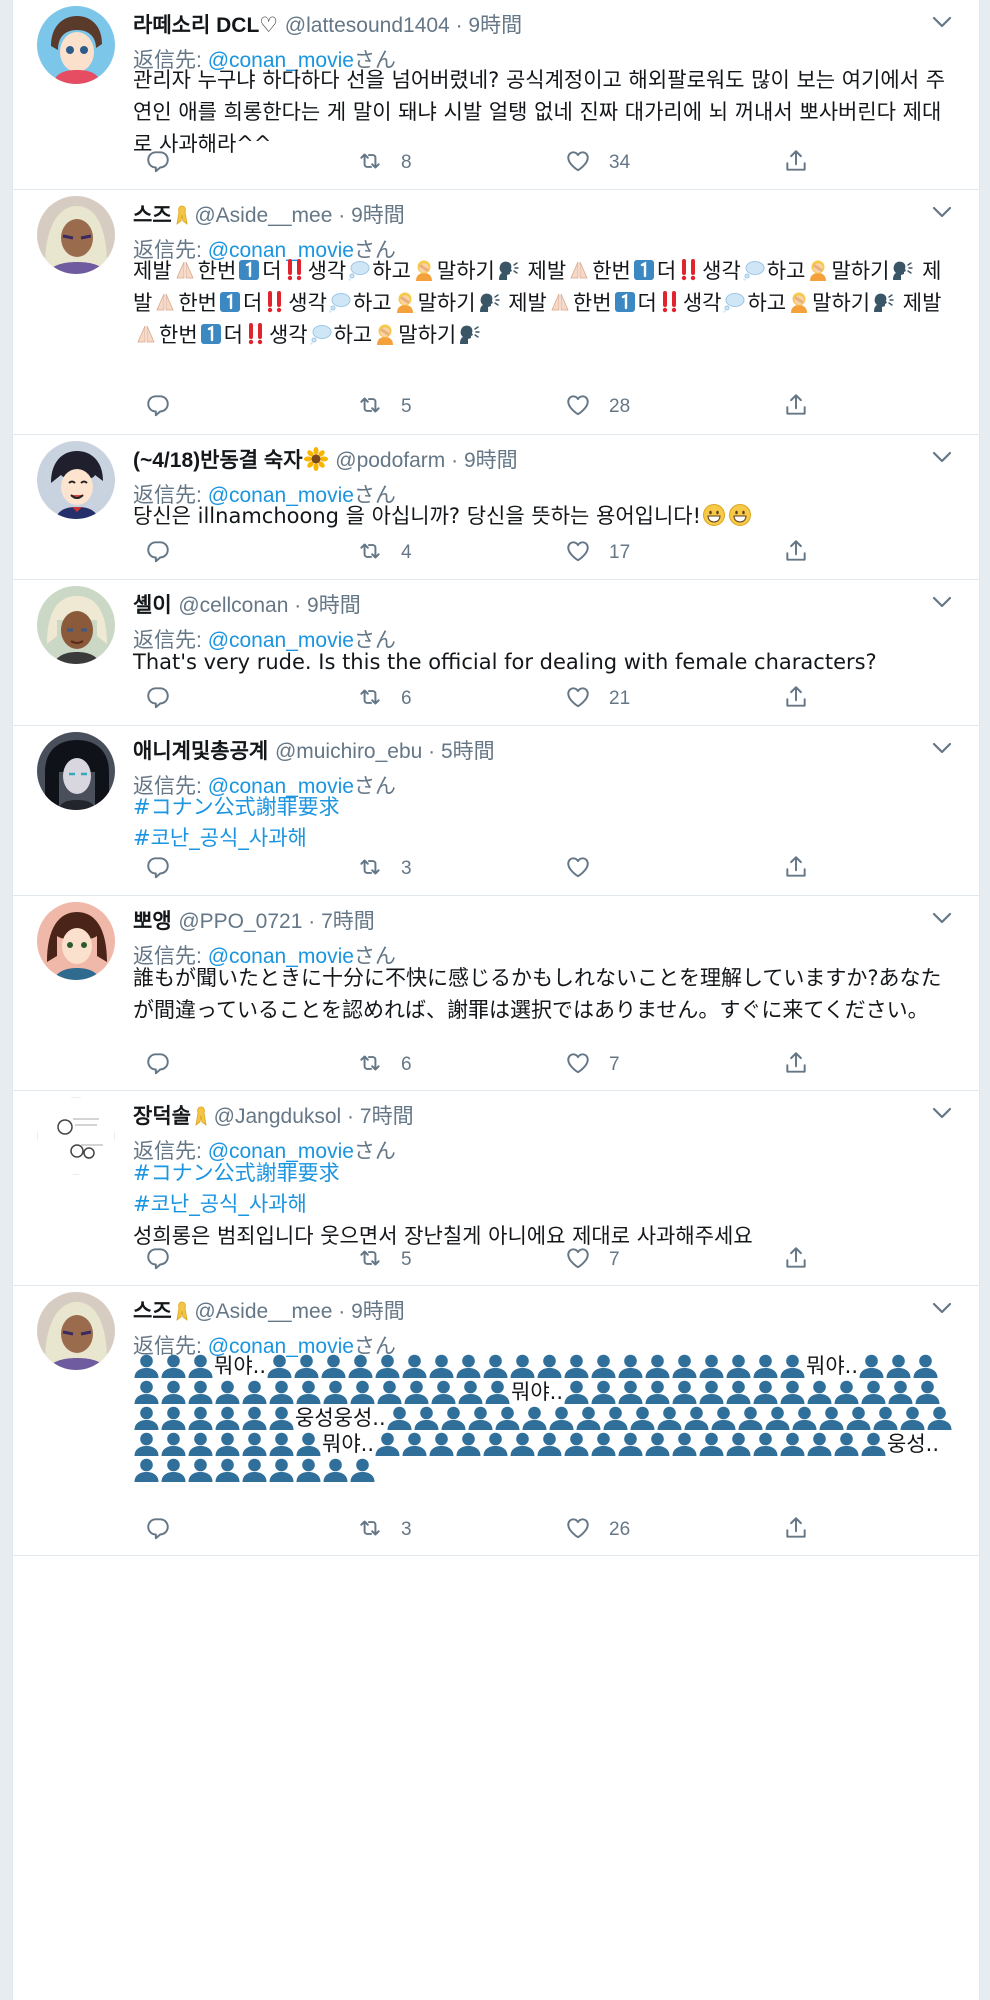 The image size is (990, 2000). I want to click on tweet-text: 당신은 illnamchoong 을 아십니까? 당신을 뜻하는 용어입니다!, so click(543, 516).